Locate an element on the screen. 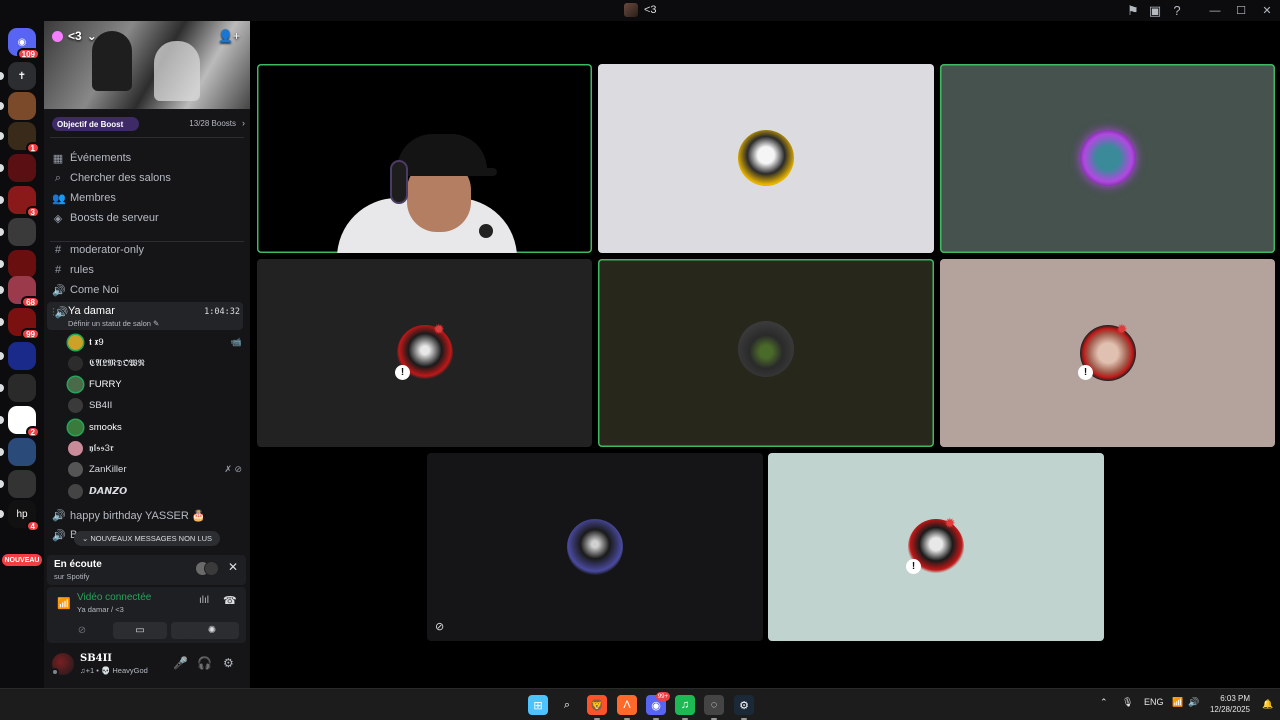 The image size is (1280, 720). voice-member: 𝖞𝖑𝖘𝖘3𝖗 is located at coordinates (156, 449).